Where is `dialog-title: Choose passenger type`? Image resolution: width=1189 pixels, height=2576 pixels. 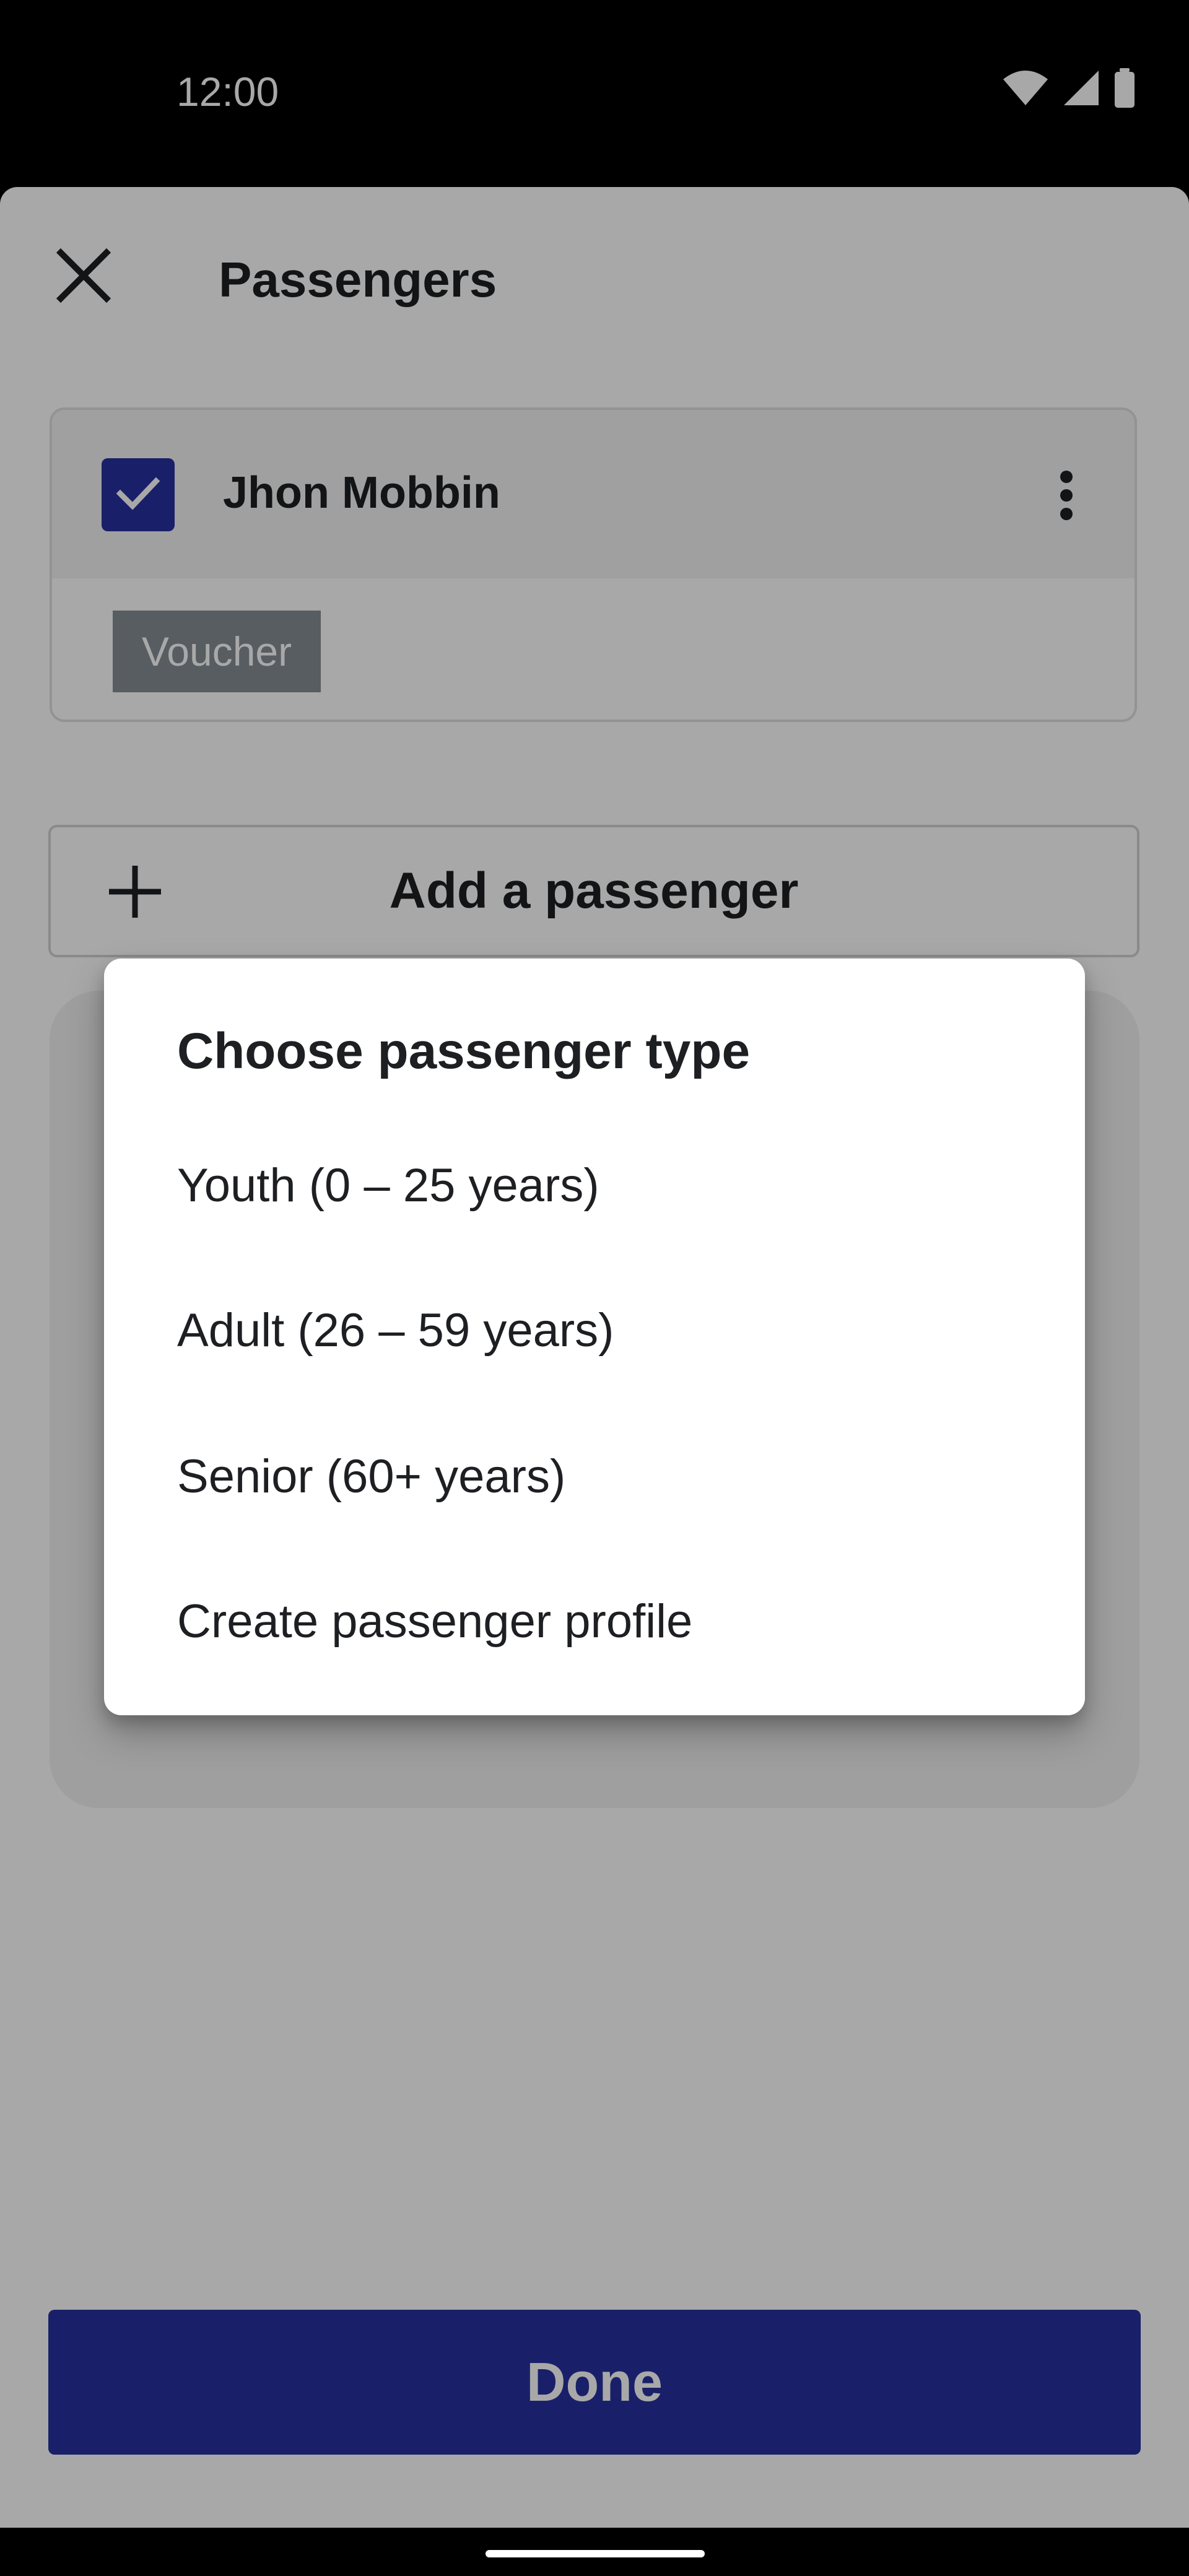
dialog-title: Choose passenger type is located at coordinates (464, 1051).